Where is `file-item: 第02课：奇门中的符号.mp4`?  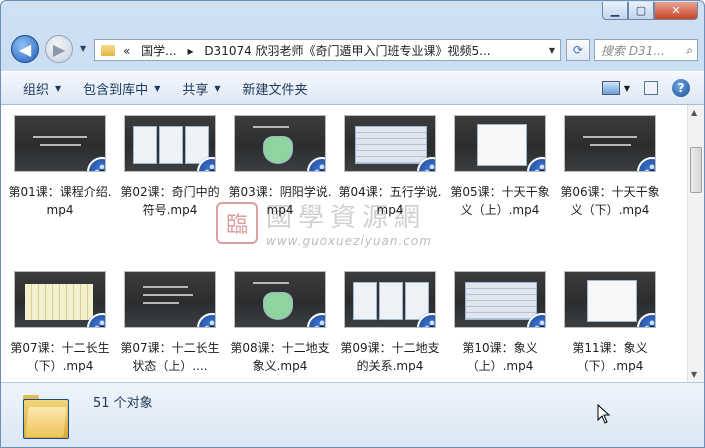 file-item: 第02课：奇门中的符号.mp4 is located at coordinates (170, 167).